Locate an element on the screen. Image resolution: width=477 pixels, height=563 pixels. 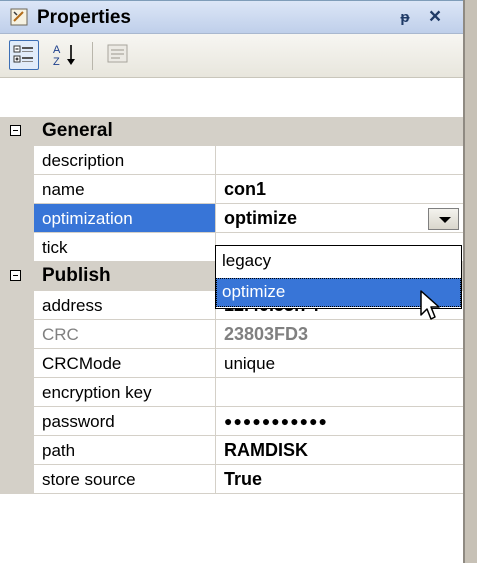
categorized-button is located at coordinates (24, 55).